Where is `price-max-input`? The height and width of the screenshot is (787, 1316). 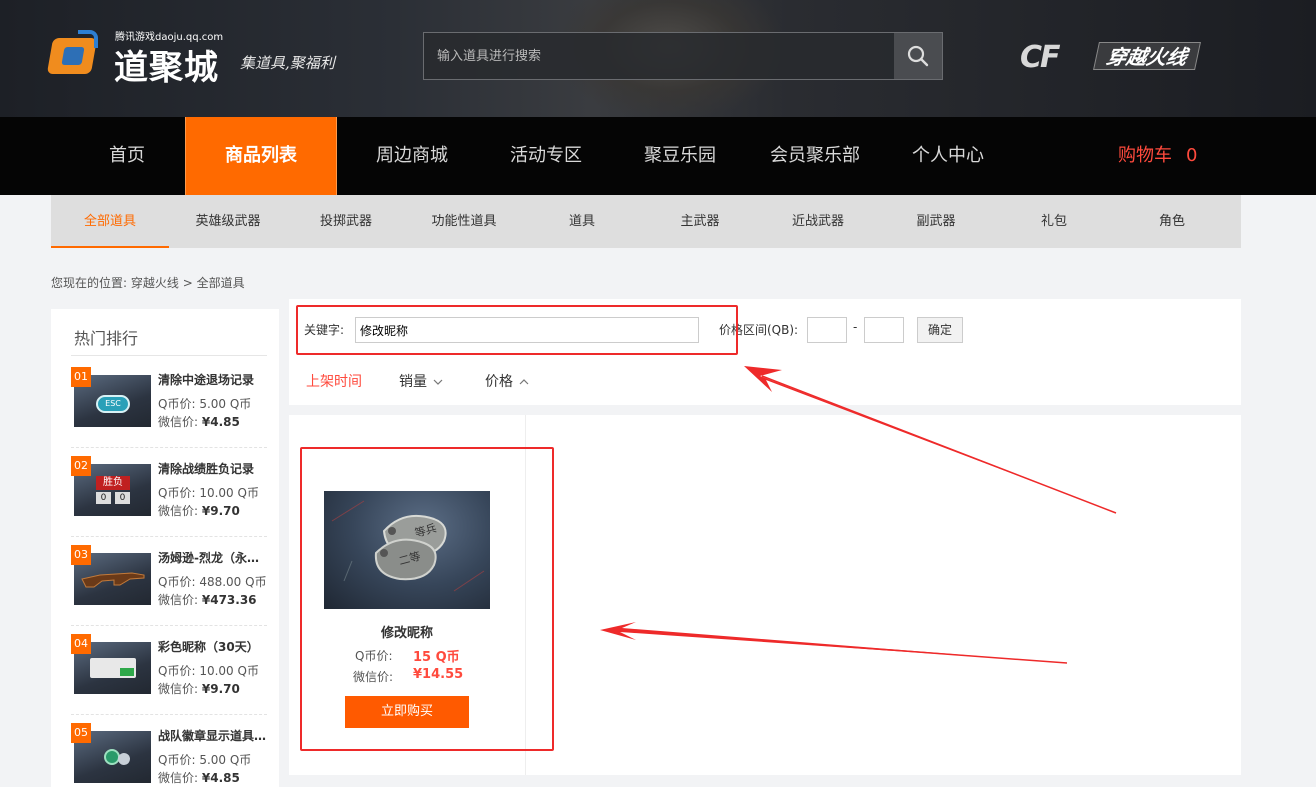
price-max-input is located at coordinates (884, 330).